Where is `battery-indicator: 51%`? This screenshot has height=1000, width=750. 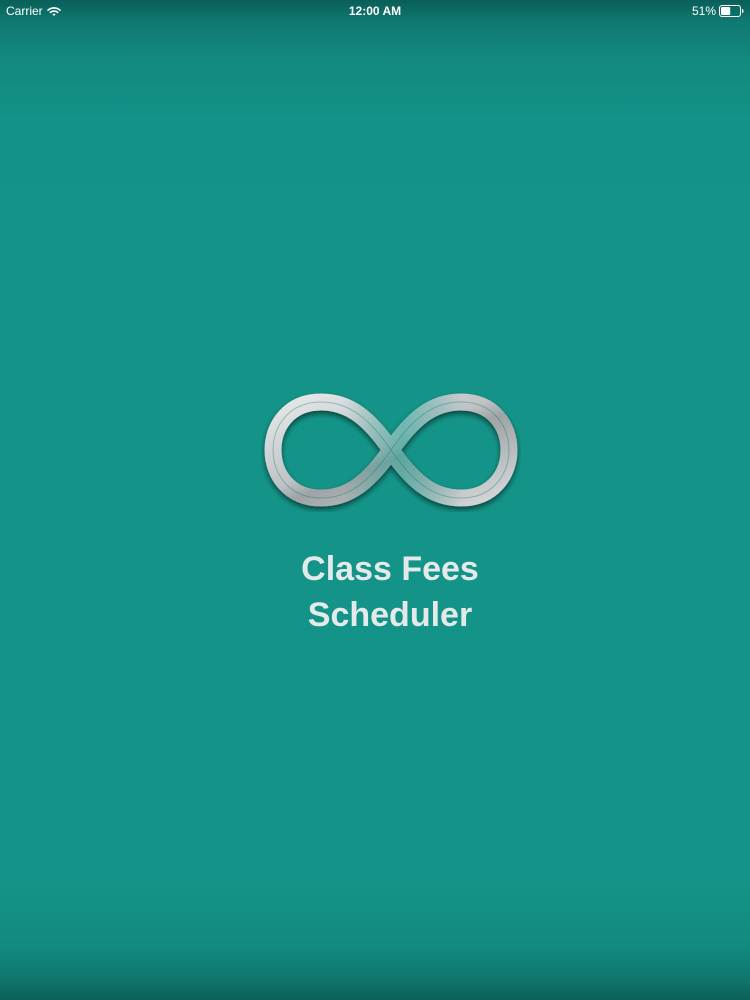
battery-indicator: 51% is located at coordinates (718, 11).